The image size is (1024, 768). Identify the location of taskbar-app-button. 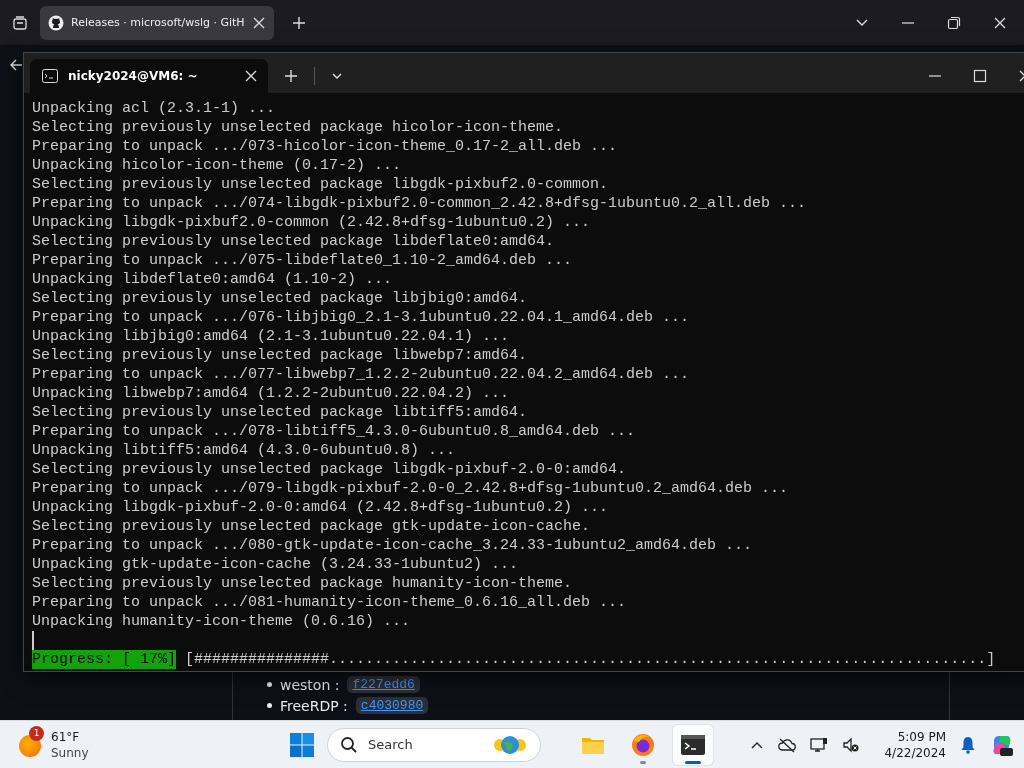
(693, 744).